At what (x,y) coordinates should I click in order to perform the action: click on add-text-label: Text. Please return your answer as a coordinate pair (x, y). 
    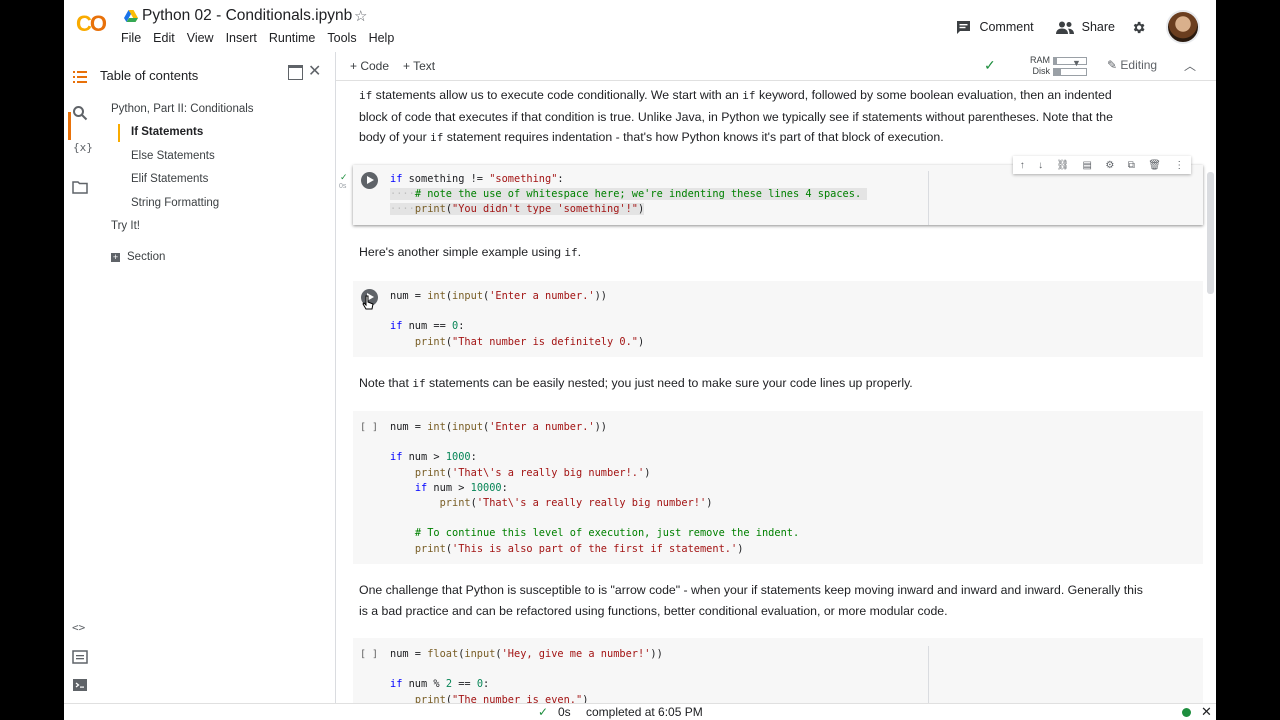
    Looking at the image, I should click on (424, 66).